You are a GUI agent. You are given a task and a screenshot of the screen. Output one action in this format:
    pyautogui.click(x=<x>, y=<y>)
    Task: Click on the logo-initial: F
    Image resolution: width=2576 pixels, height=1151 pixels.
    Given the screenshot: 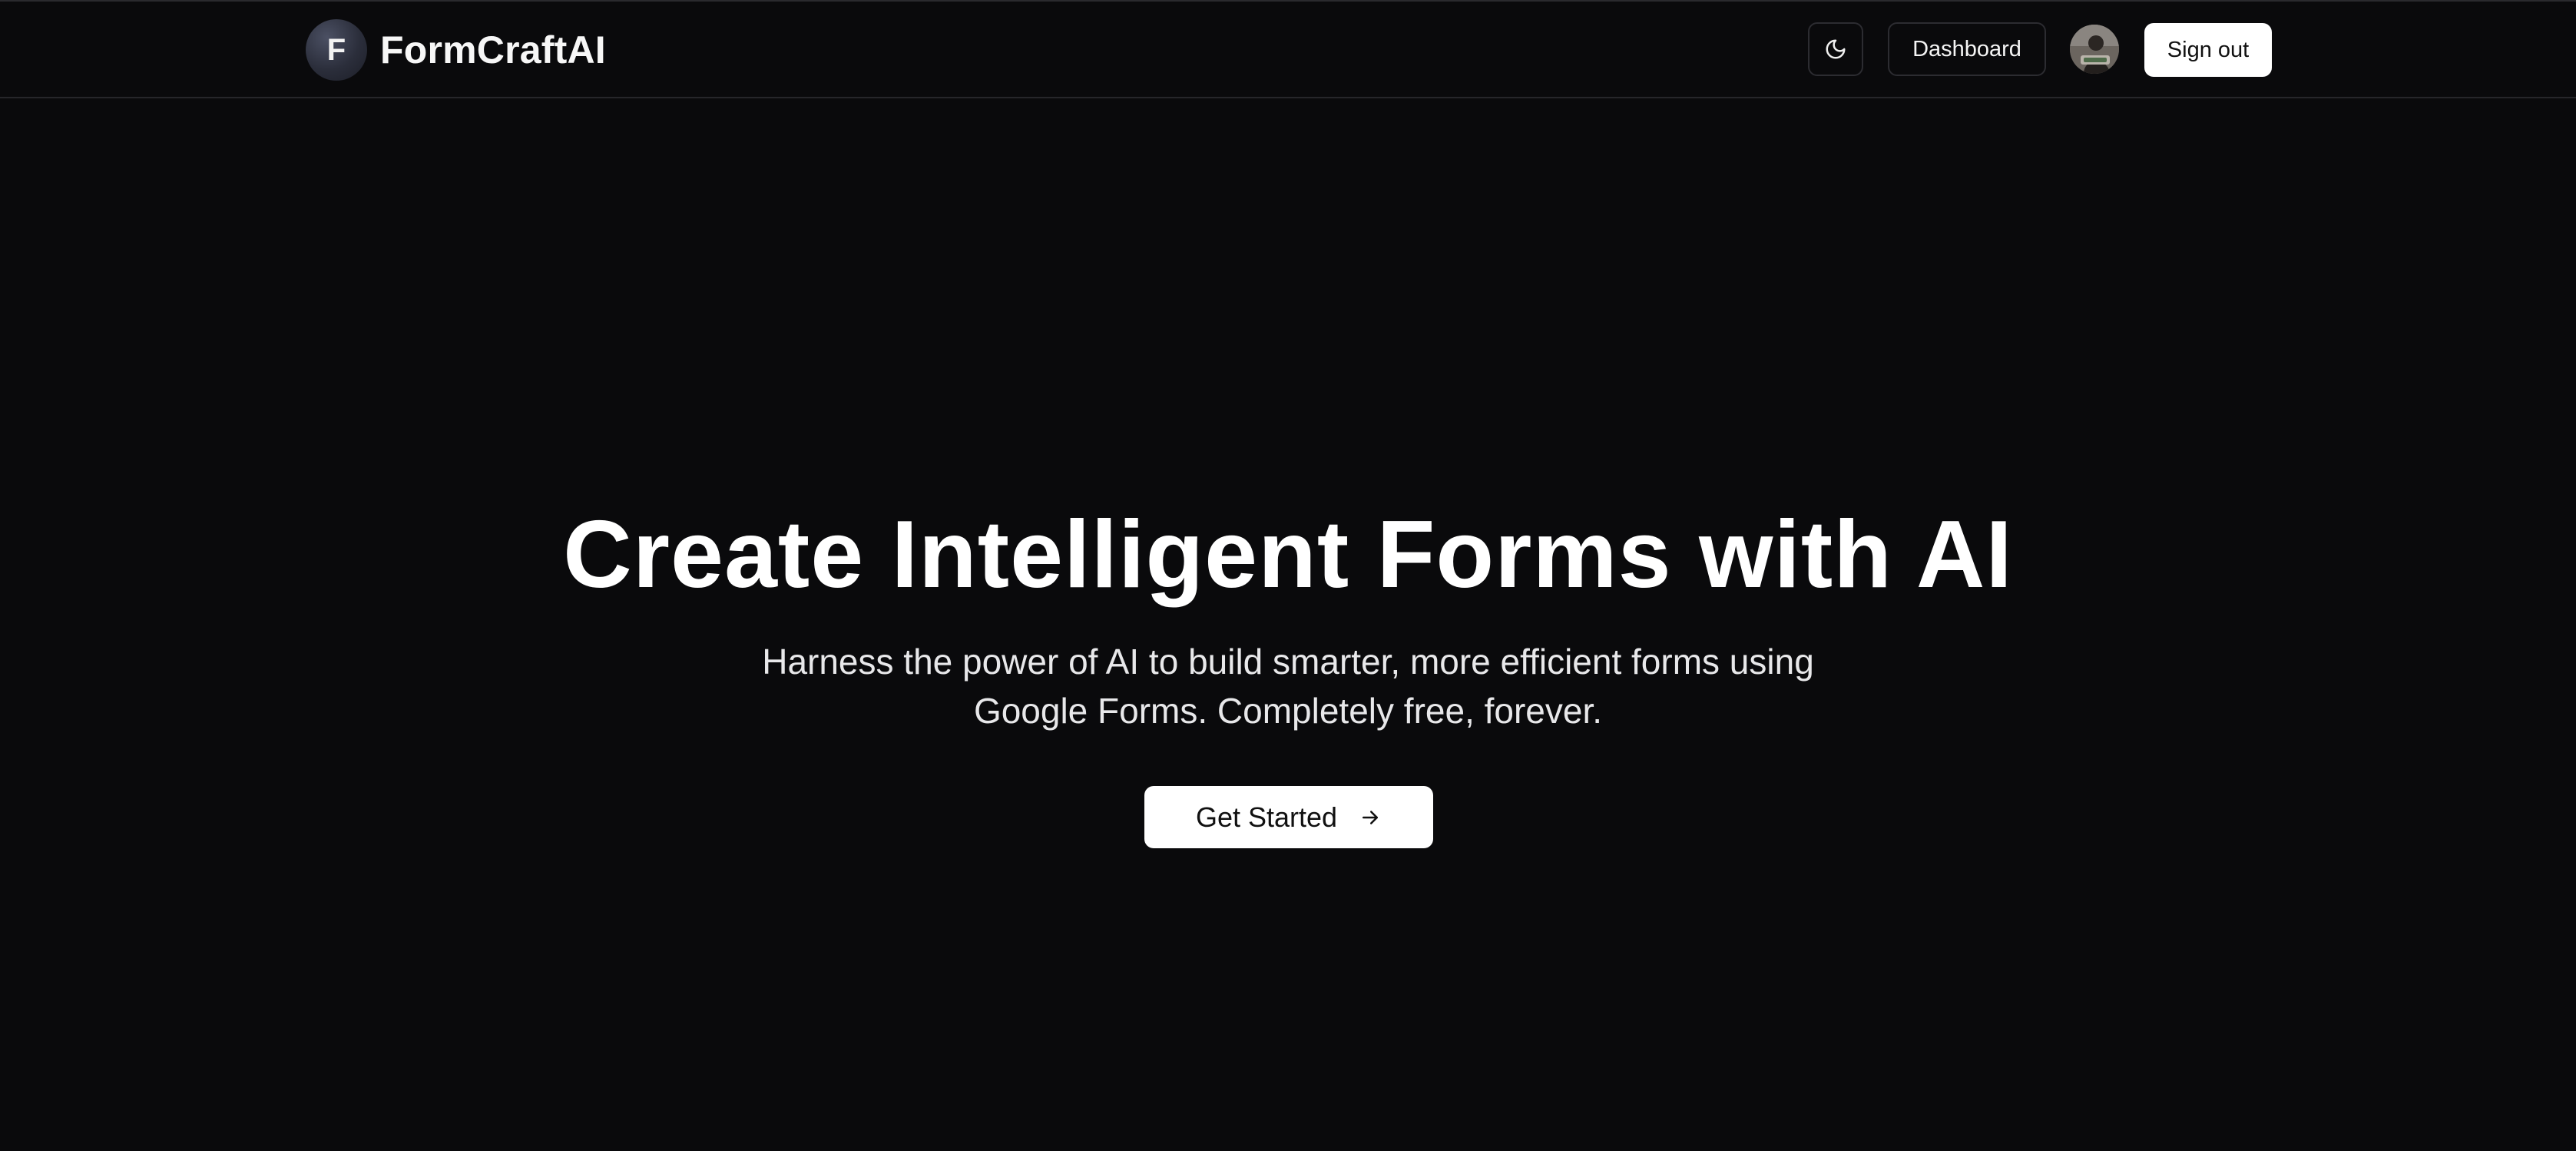 What is the action you would take?
    pyautogui.click(x=336, y=49)
    